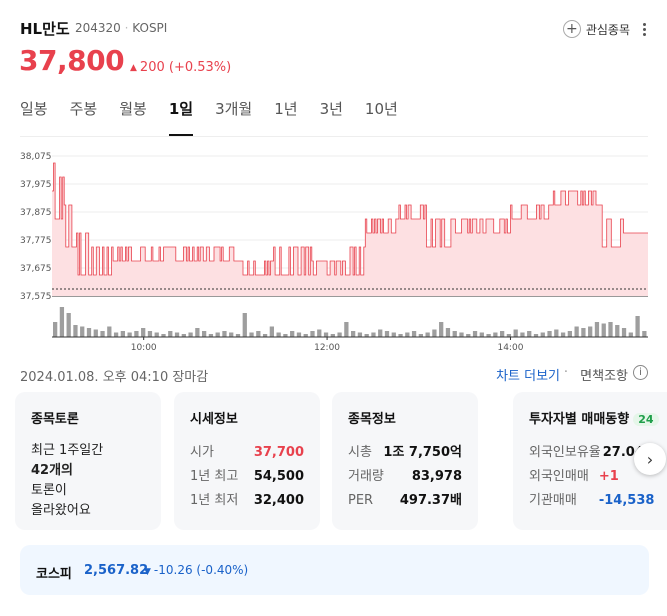  I want to click on year-low-value: 32,400, so click(278, 500).